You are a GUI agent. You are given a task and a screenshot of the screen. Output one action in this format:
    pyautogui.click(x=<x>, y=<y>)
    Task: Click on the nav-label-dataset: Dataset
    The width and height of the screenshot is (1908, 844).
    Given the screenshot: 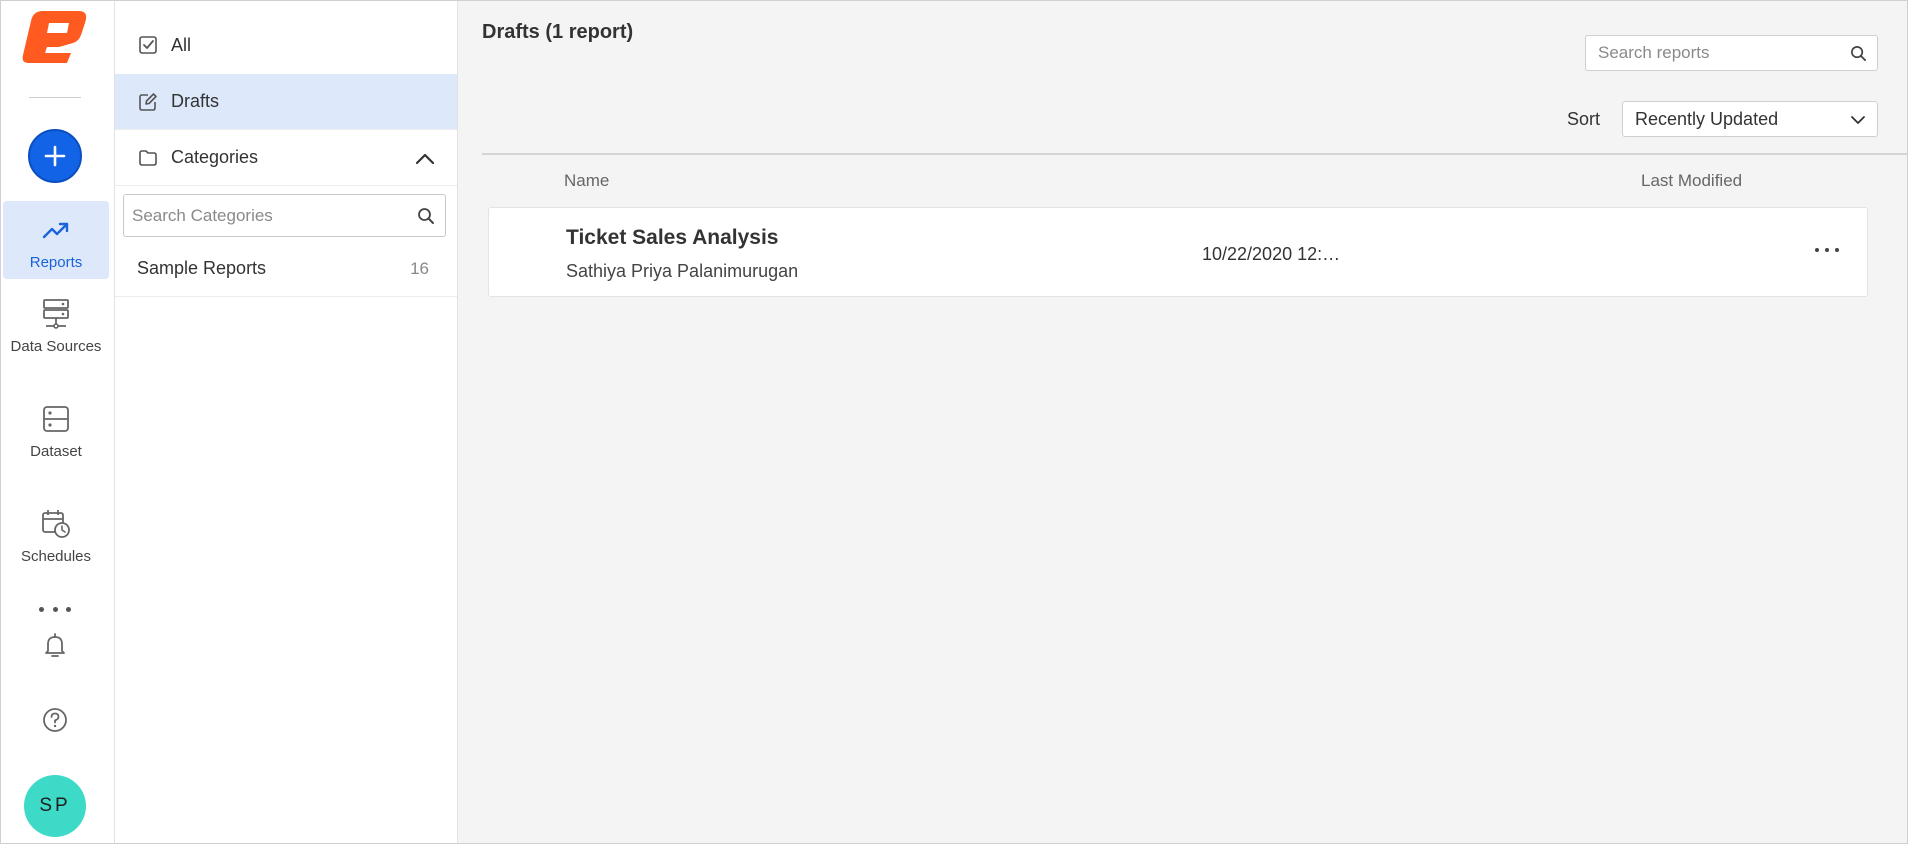 What is the action you would take?
    pyautogui.click(x=56, y=451)
    